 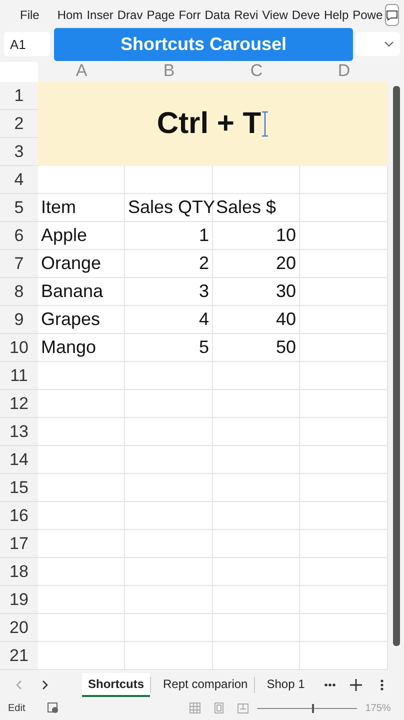 What do you see at coordinates (19, 152) in the screenshot?
I see `row-header: 3` at bounding box center [19, 152].